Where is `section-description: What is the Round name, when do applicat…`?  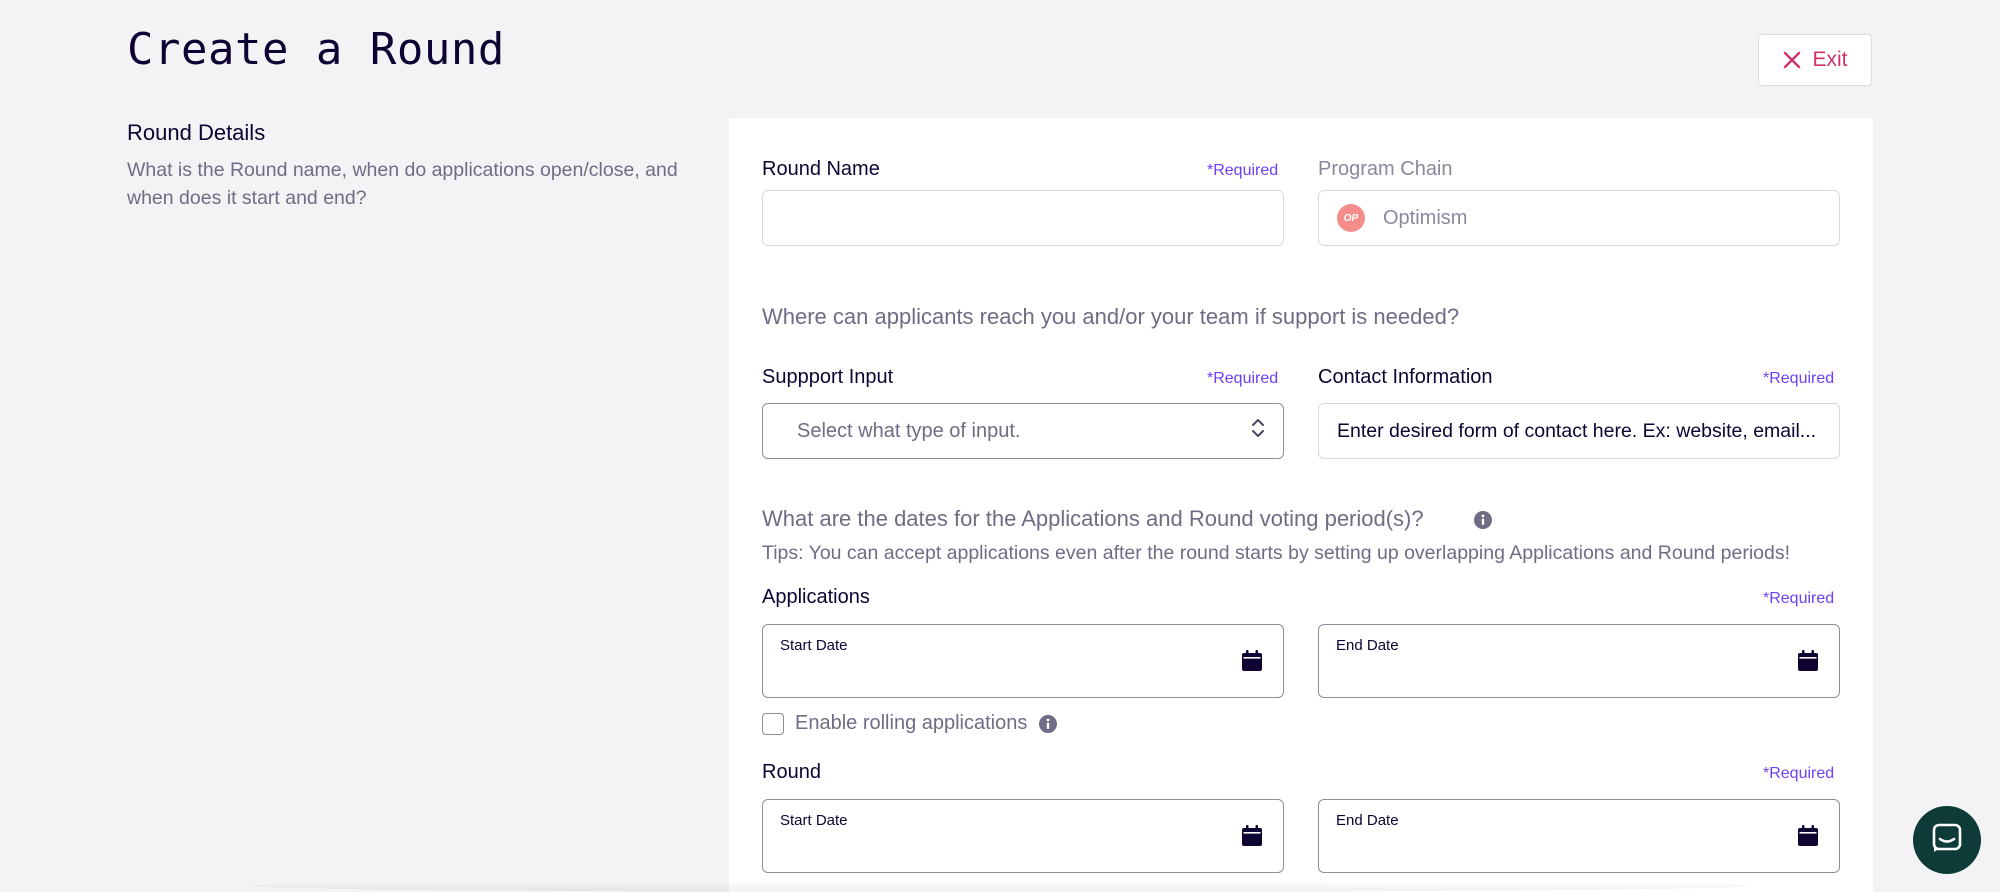 section-description: What is the Round name, when do applicat… is located at coordinates (402, 184).